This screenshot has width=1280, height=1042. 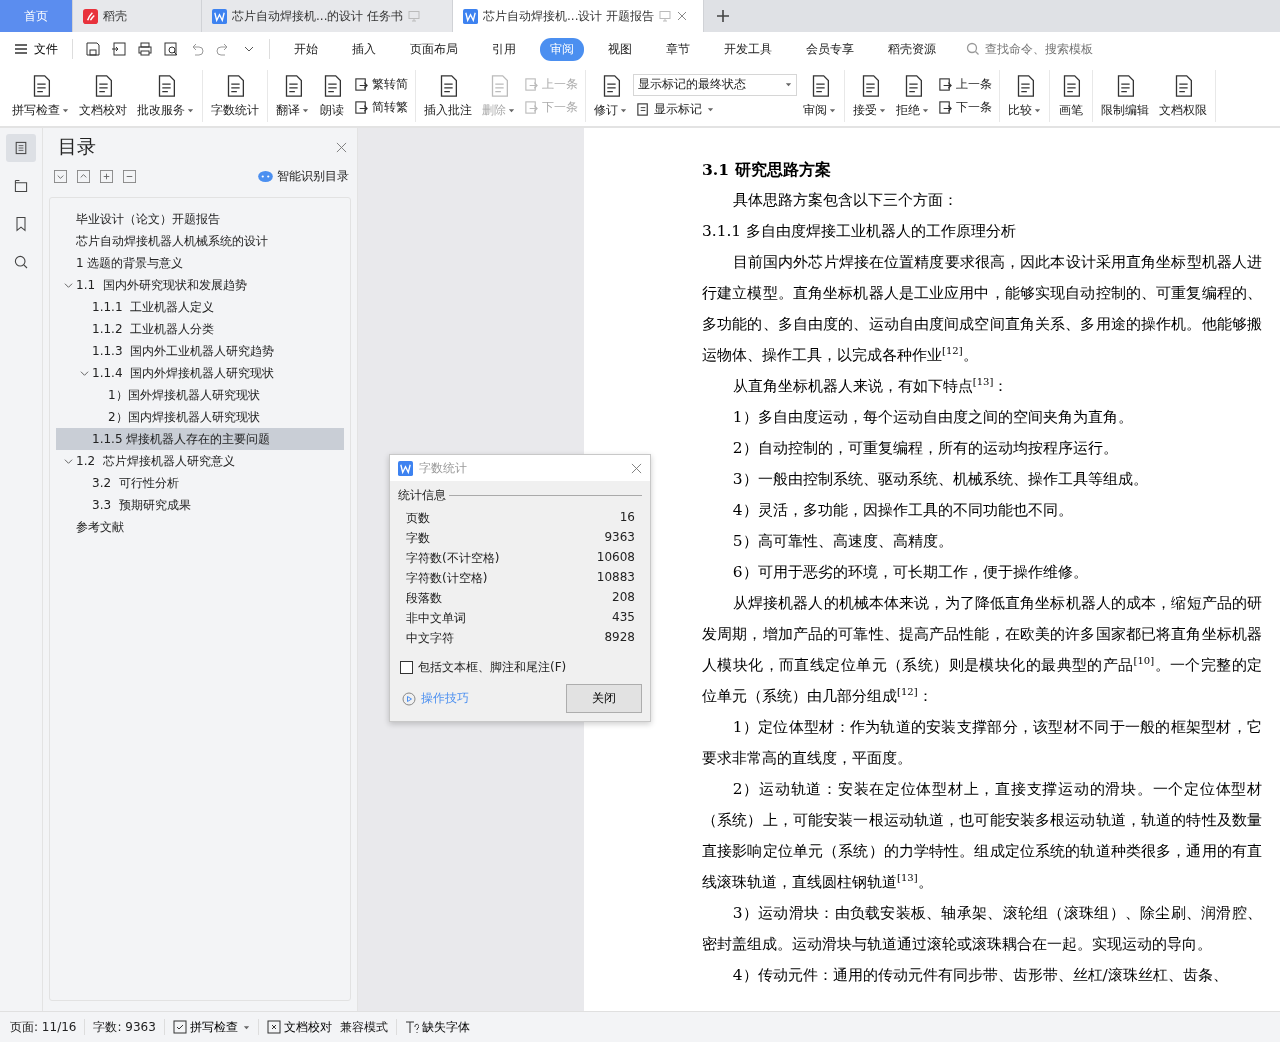 What do you see at coordinates (715, 109) in the screenshot?
I see `show-markup-button: 显示标记` at bounding box center [715, 109].